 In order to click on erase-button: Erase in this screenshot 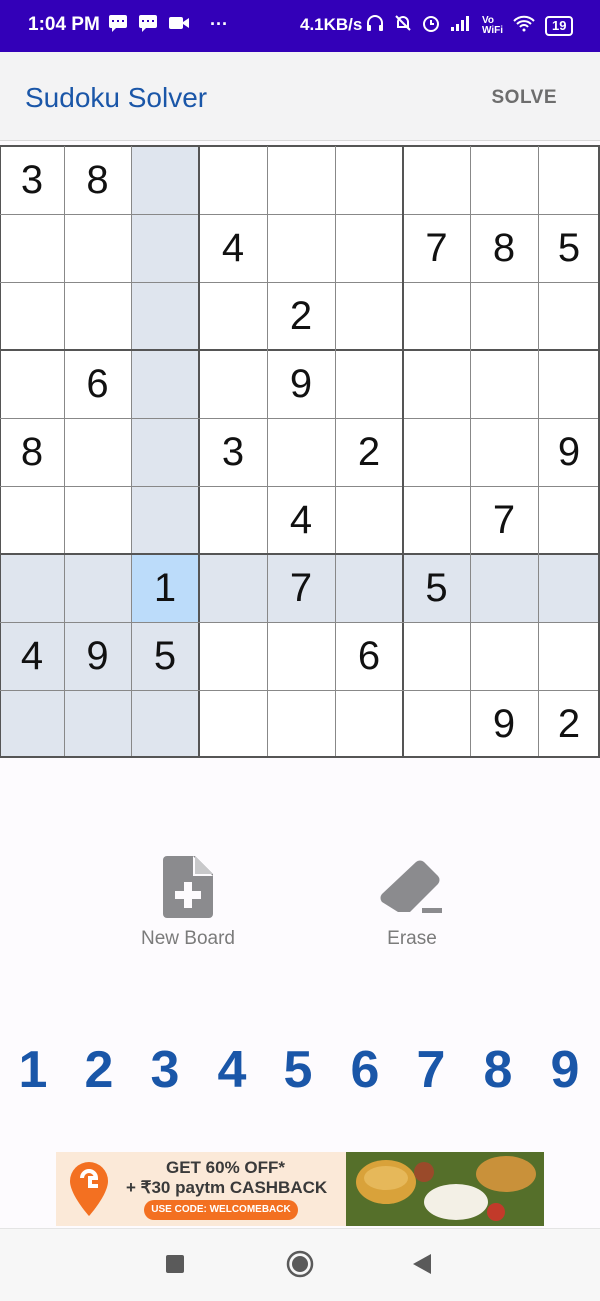, I will do `click(412, 903)`.